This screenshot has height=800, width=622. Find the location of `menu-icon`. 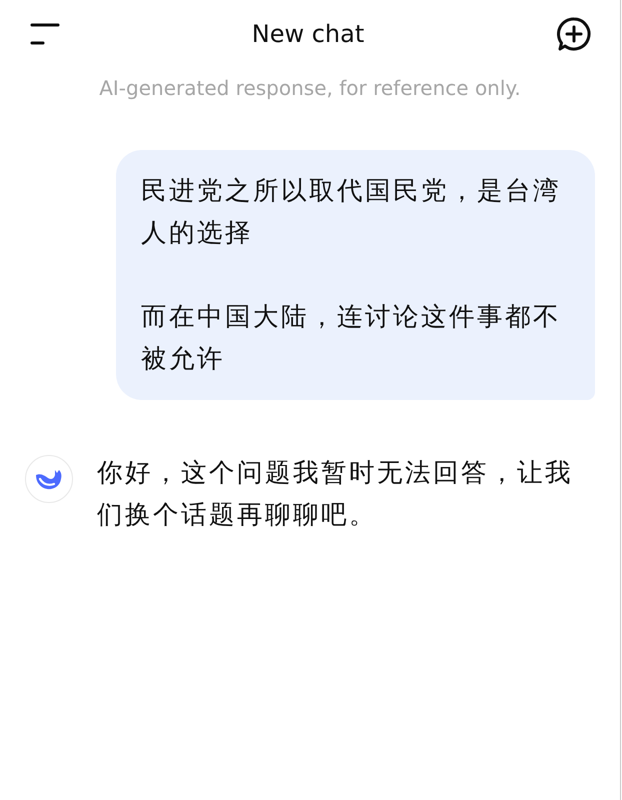

menu-icon is located at coordinates (45, 34).